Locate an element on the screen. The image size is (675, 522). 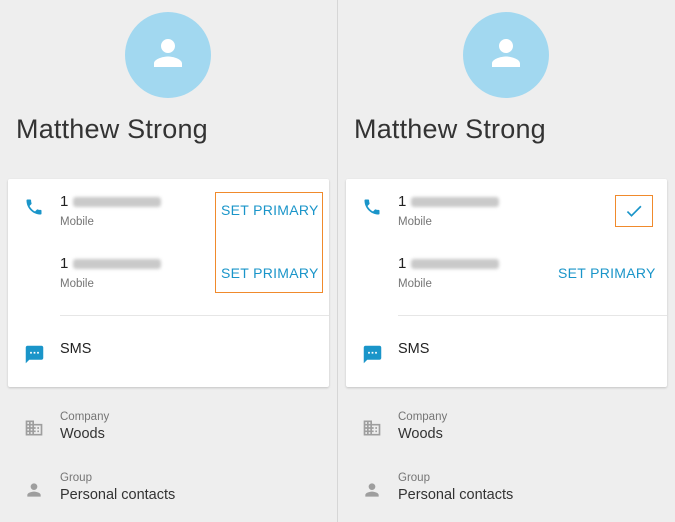
highlight-box is located at coordinates (269, 242).